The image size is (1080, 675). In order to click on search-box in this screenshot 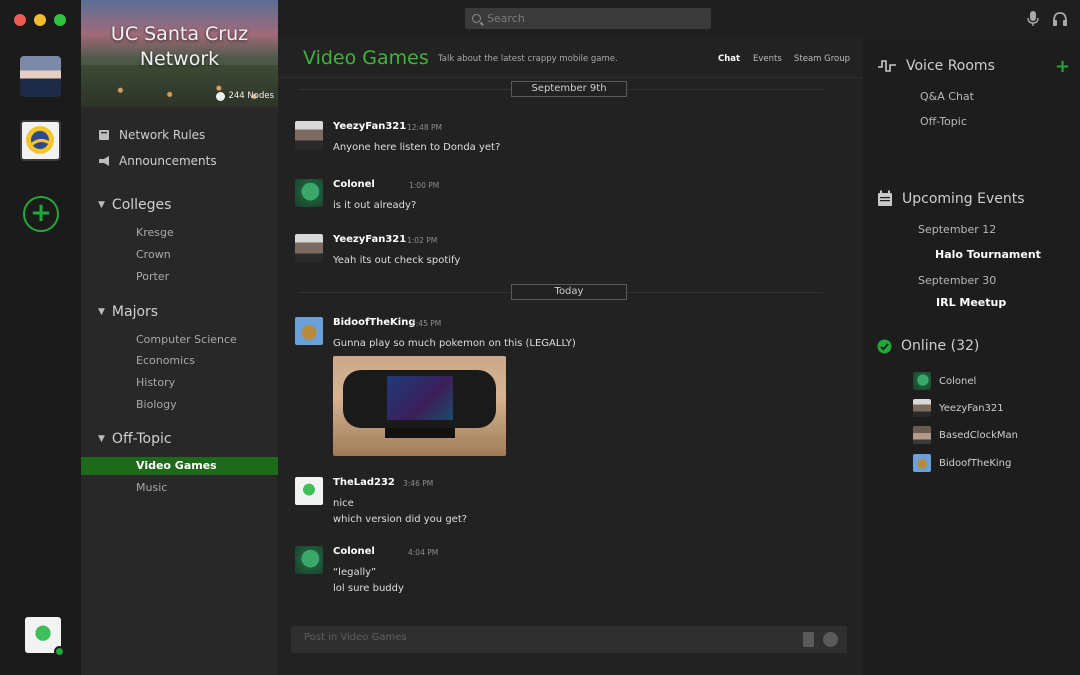, I will do `click(588, 18)`.